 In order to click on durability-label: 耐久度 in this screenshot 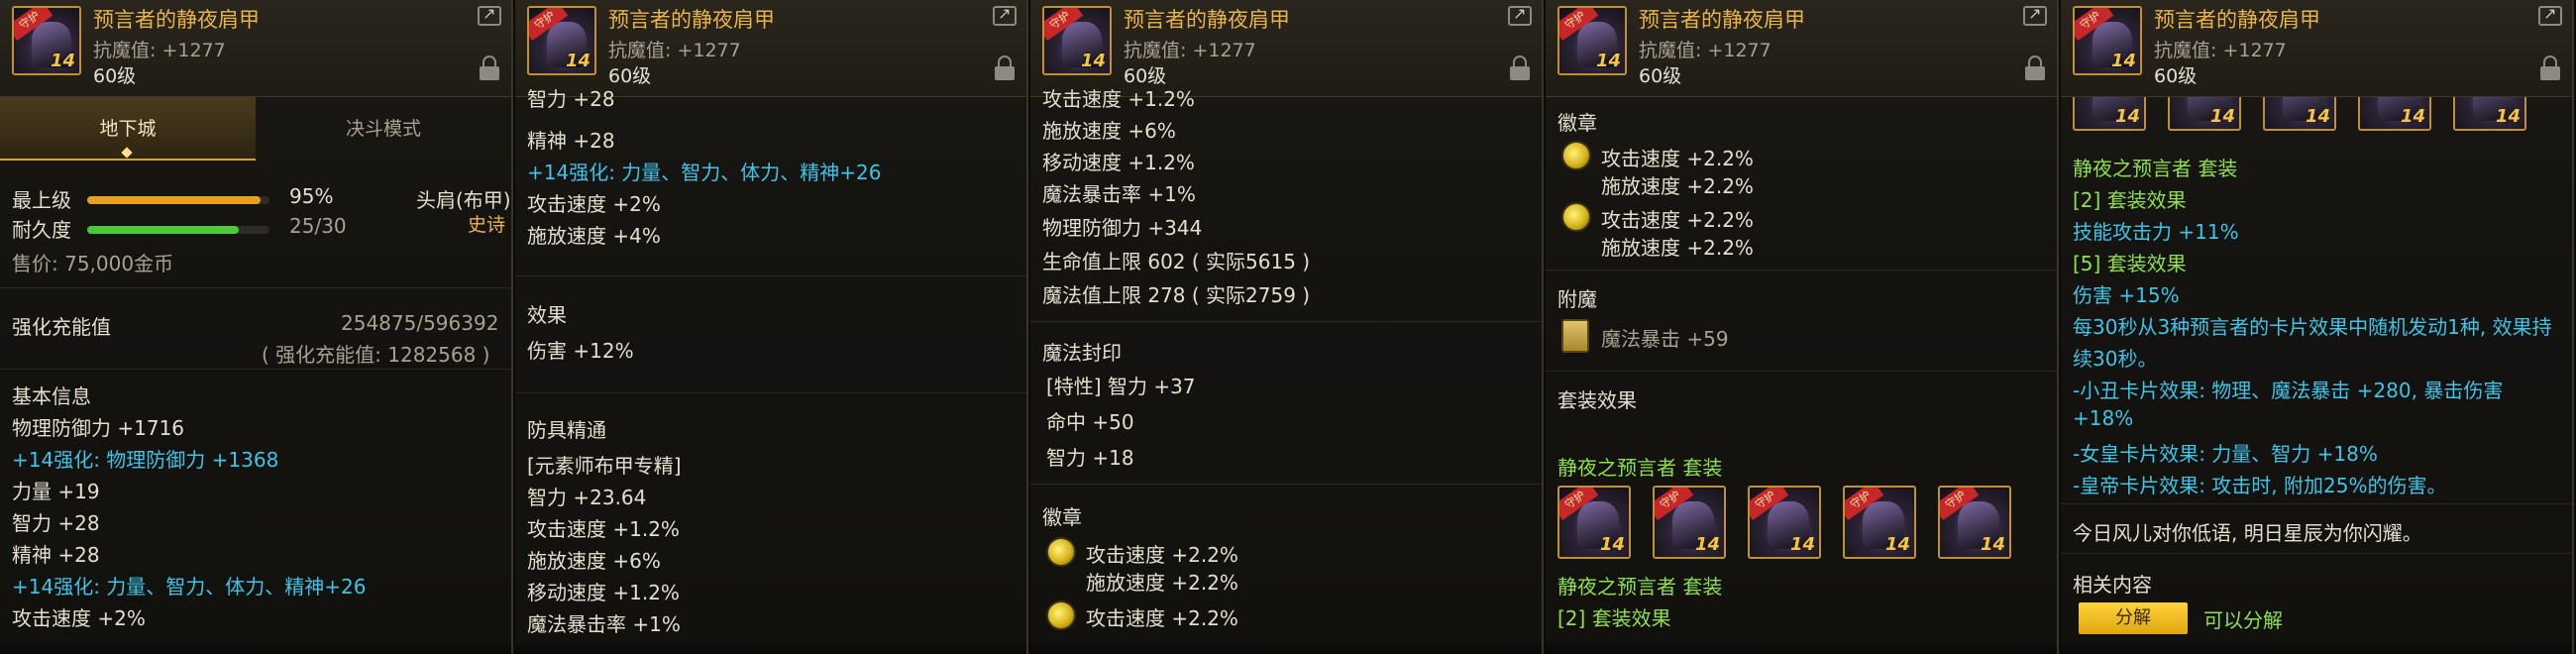, I will do `click(41, 230)`.